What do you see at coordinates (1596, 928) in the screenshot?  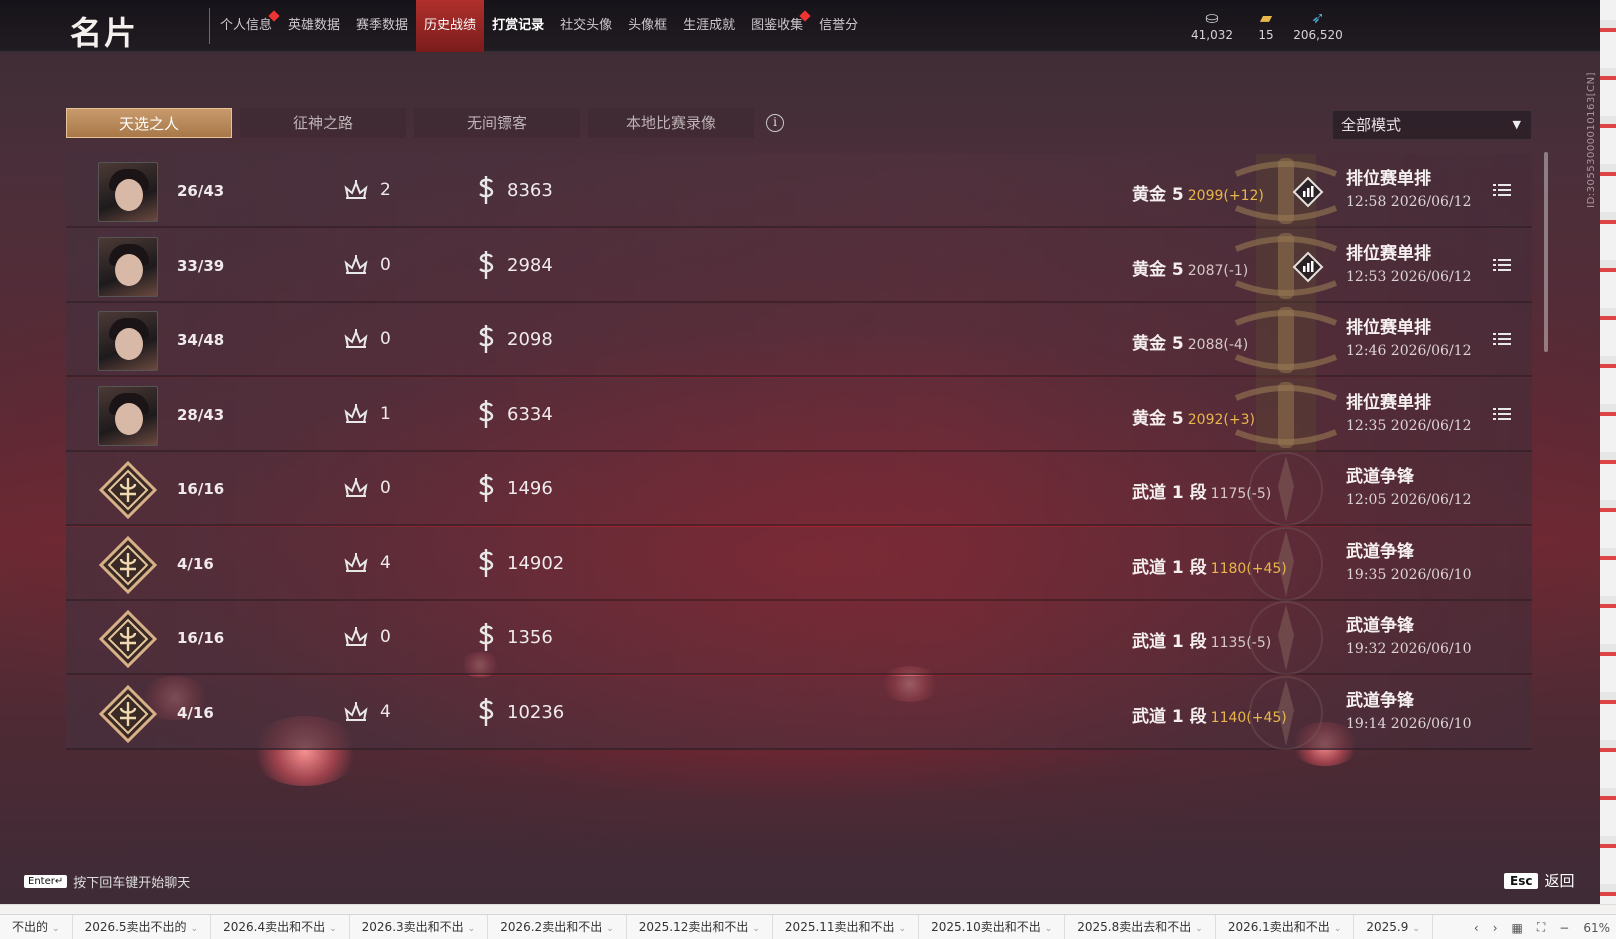 I see `zoom-level: 61%` at bounding box center [1596, 928].